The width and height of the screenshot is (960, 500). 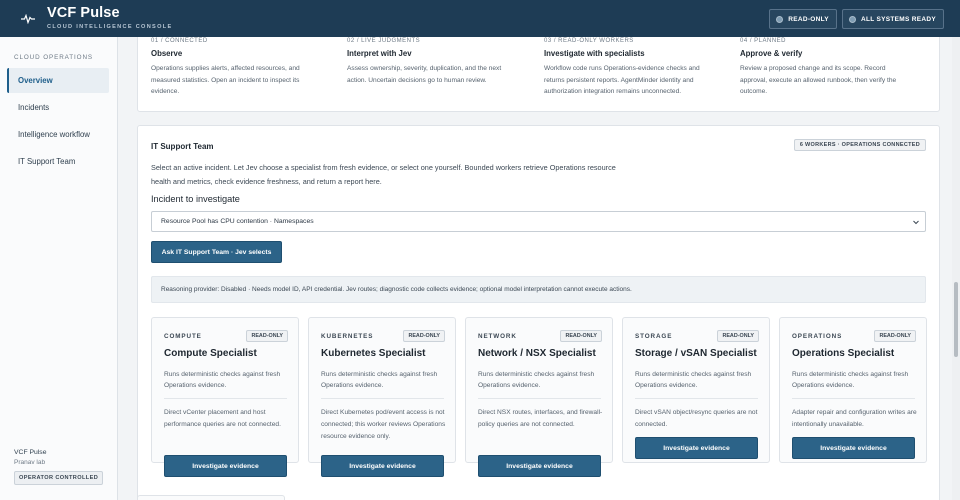 I want to click on brand: VCF Pulse CLOUD INTELLIGENCE CONSOLE, so click(x=96, y=18).